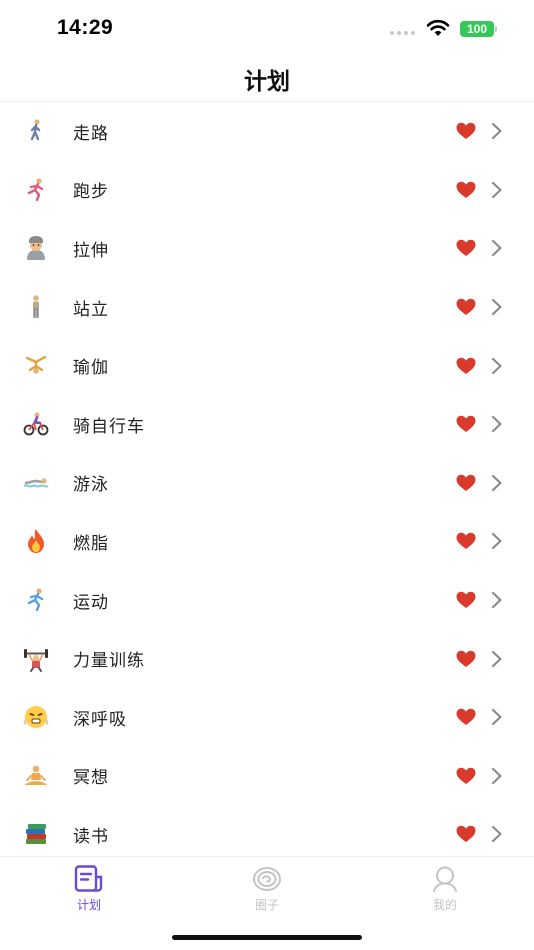 The width and height of the screenshot is (534, 950). I want to click on plan-row-exercise: 运动, so click(267, 600).